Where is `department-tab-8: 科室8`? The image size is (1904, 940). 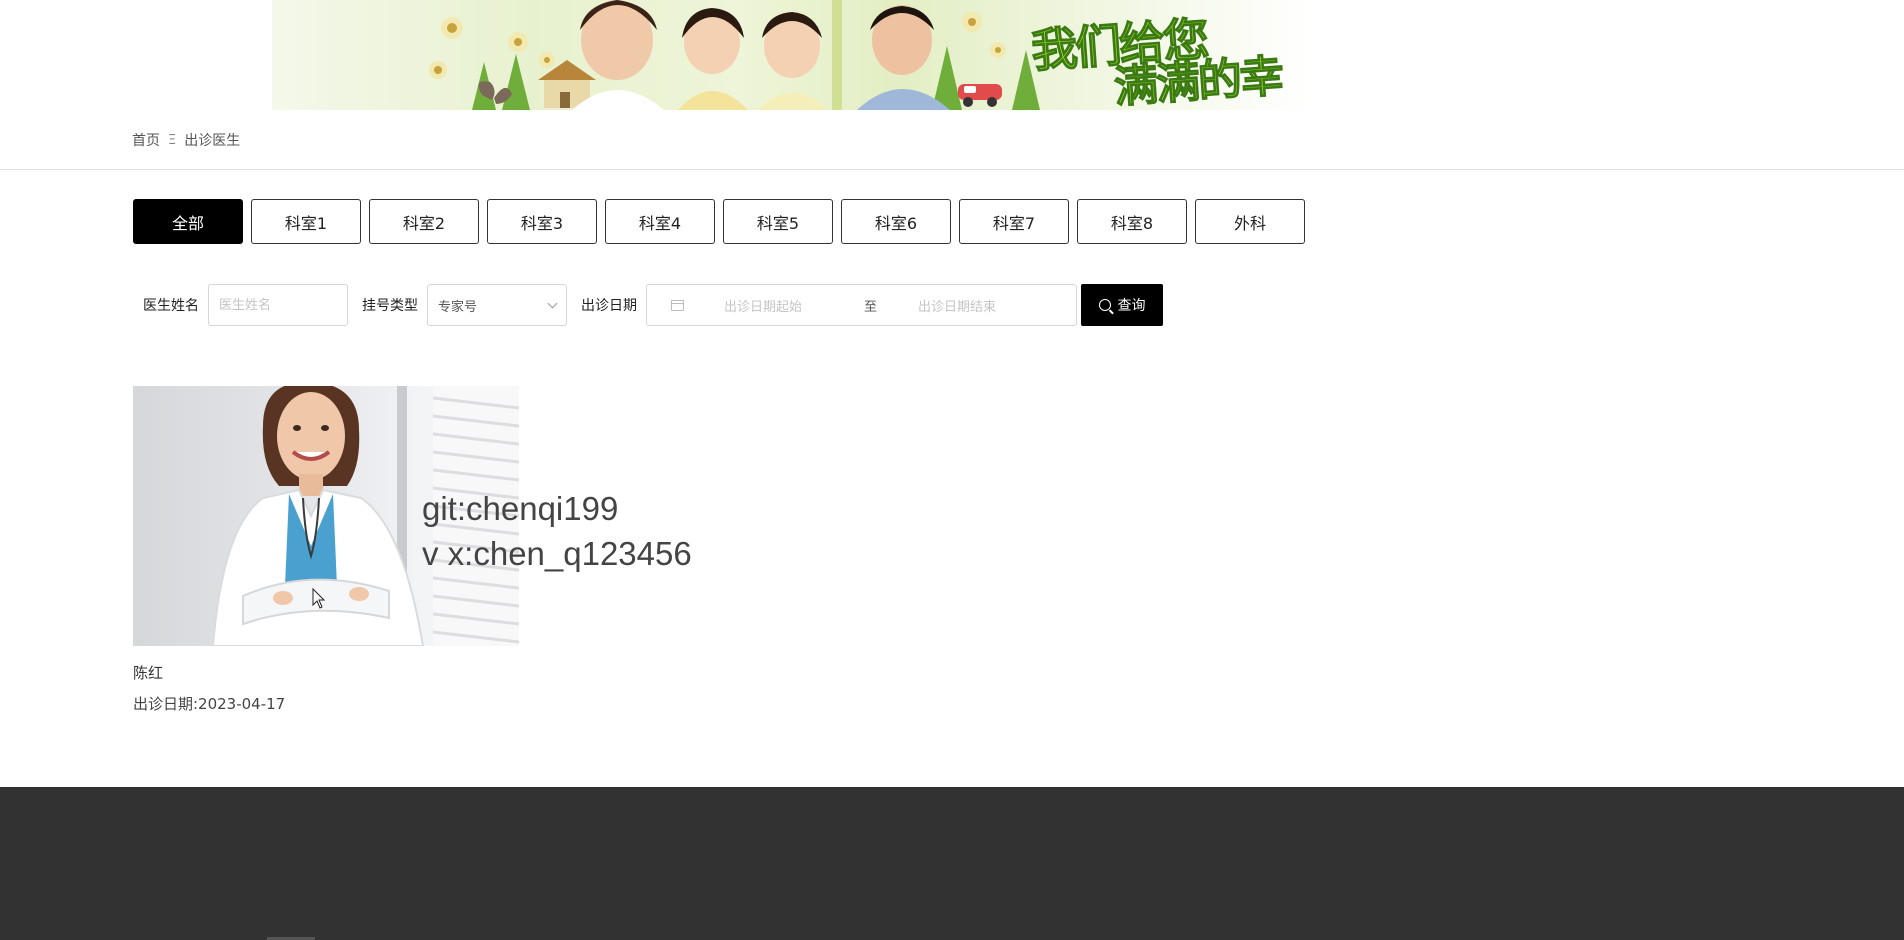
department-tab-8: 科室8 is located at coordinates (1132, 221).